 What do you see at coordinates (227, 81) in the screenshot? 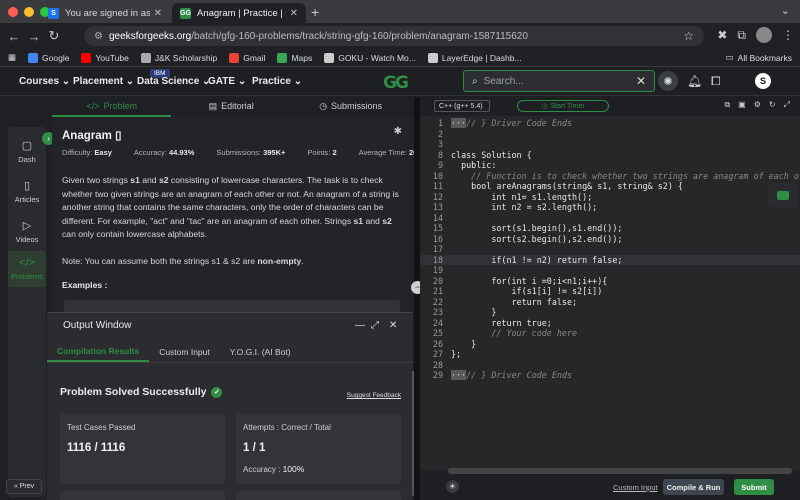
I see `nav-gate: GATE ⌄` at bounding box center [227, 81].